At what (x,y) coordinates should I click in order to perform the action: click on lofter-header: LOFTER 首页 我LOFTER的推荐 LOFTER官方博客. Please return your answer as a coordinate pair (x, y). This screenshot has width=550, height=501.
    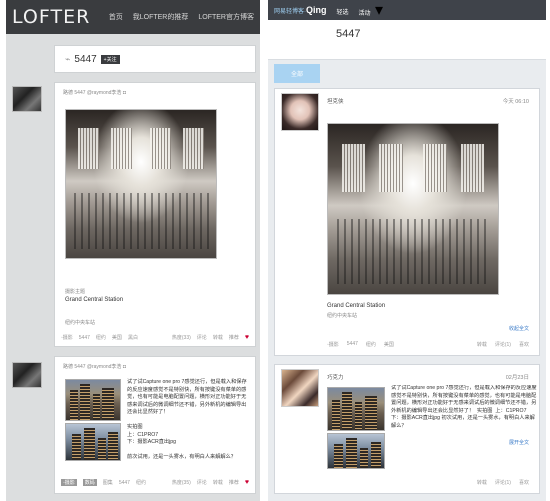
    Looking at the image, I should click on (133, 17).